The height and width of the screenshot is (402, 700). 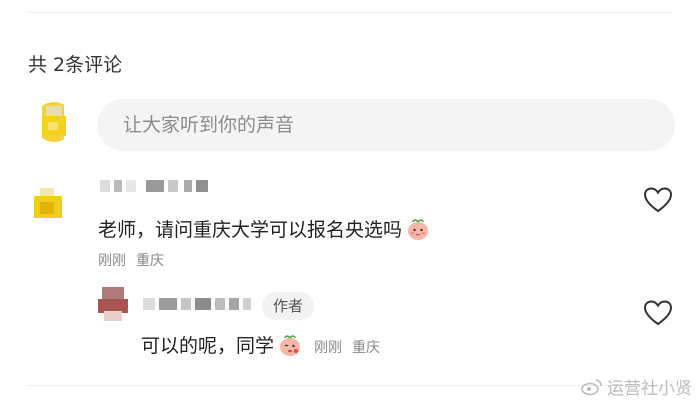 What do you see at coordinates (350, 12) in the screenshot?
I see `top-divider` at bounding box center [350, 12].